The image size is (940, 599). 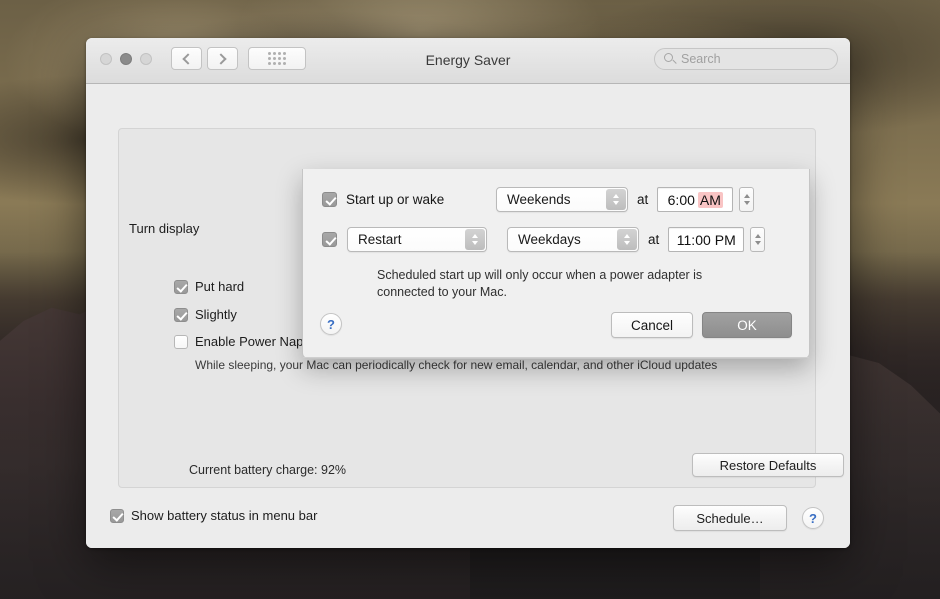 I want to click on search-placeholder: Search, so click(x=701, y=59).